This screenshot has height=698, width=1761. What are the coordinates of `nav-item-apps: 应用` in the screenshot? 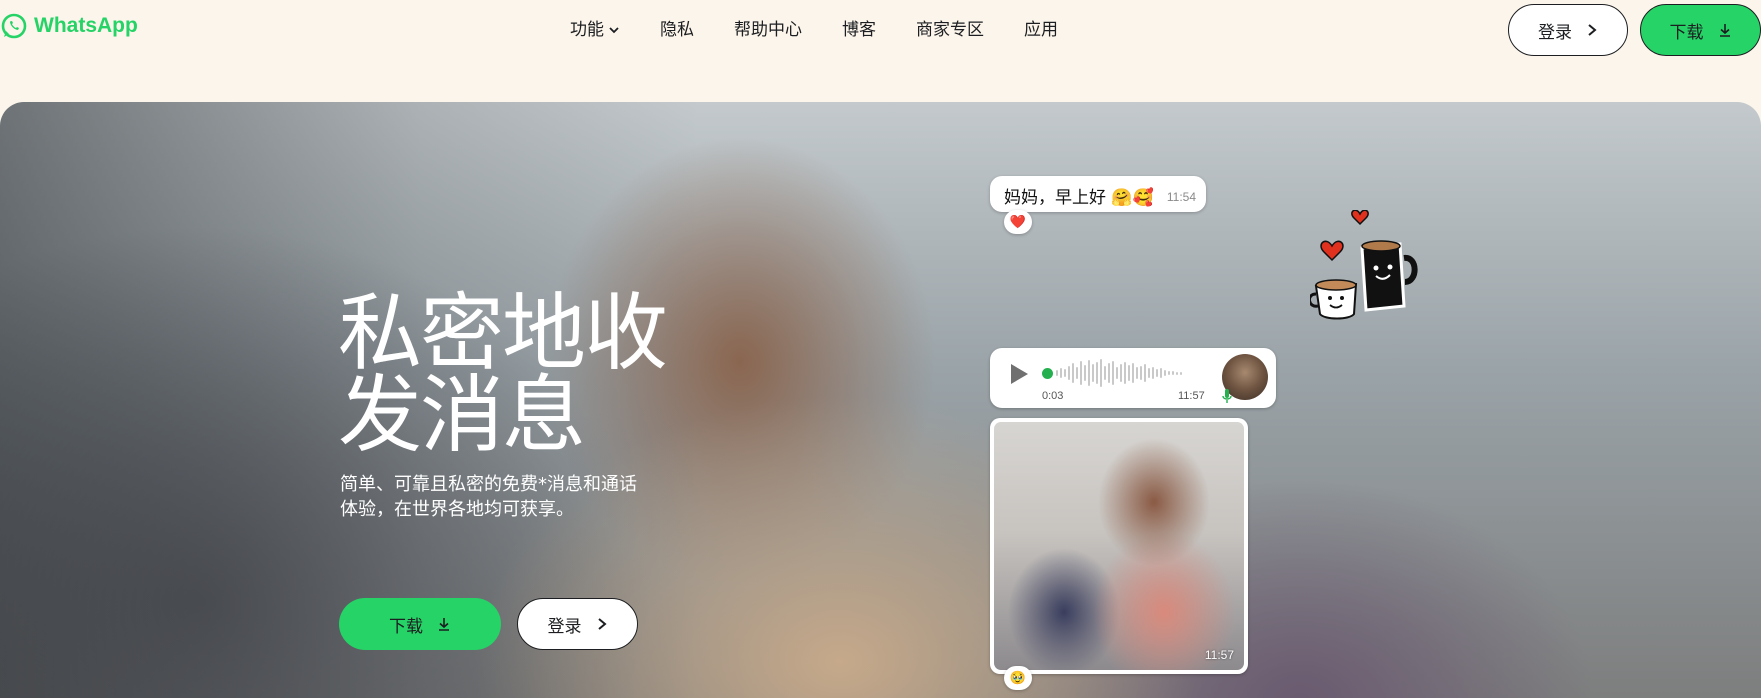 It's located at (1041, 30).